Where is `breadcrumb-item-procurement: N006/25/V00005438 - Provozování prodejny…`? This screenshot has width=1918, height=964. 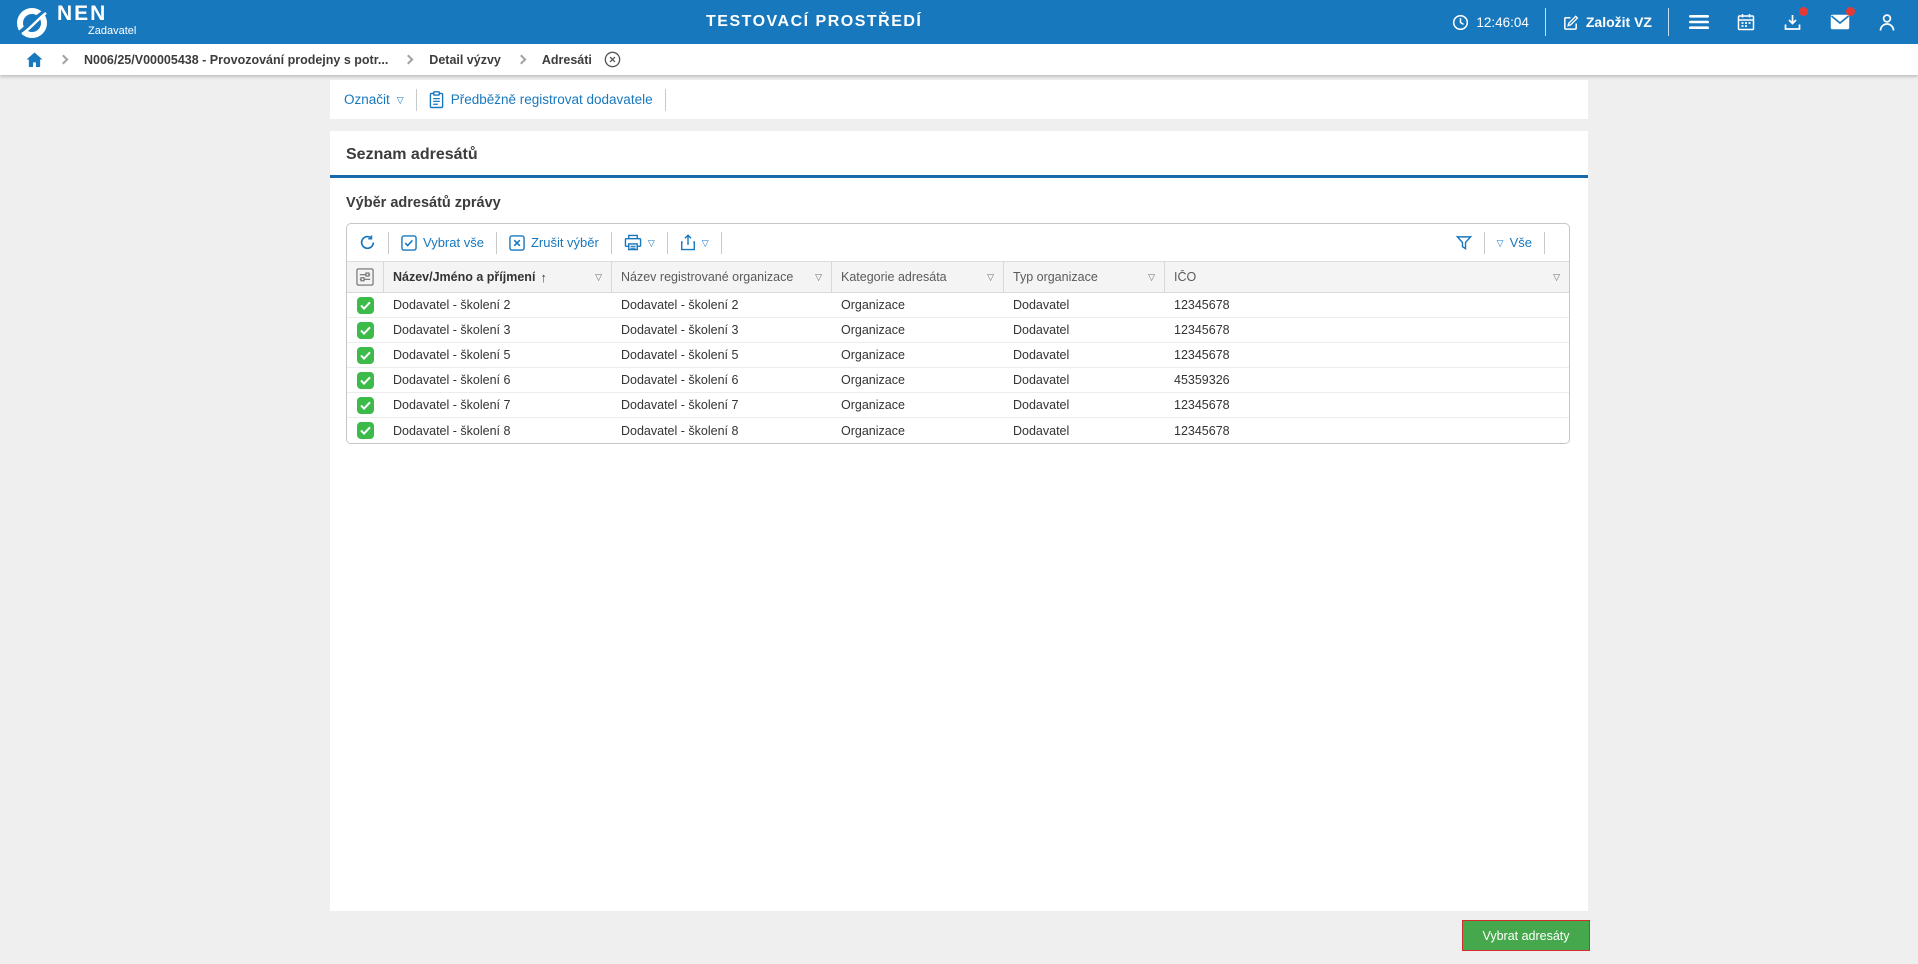
breadcrumb-item-procurement: N006/25/V00005438 - Provozování prodejny… is located at coordinates (236, 60).